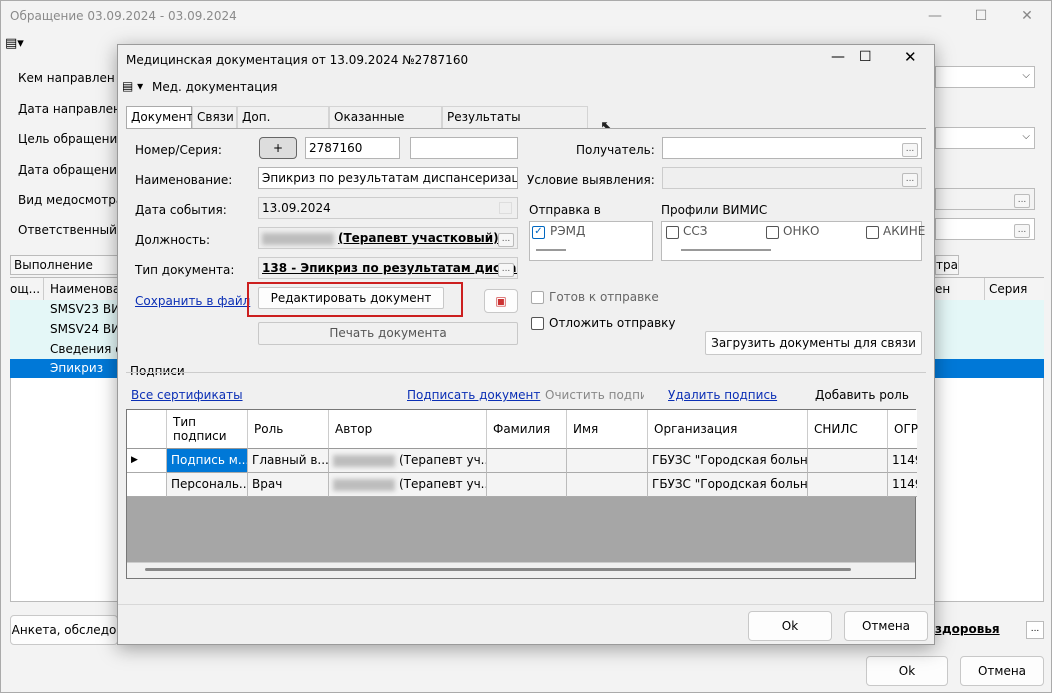 This screenshot has width=1052, height=693. What do you see at coordinates (64, 272) in the screenshot?
I see `bg-tab-execution: Выполнение меди` at bounding box center [64, 272].